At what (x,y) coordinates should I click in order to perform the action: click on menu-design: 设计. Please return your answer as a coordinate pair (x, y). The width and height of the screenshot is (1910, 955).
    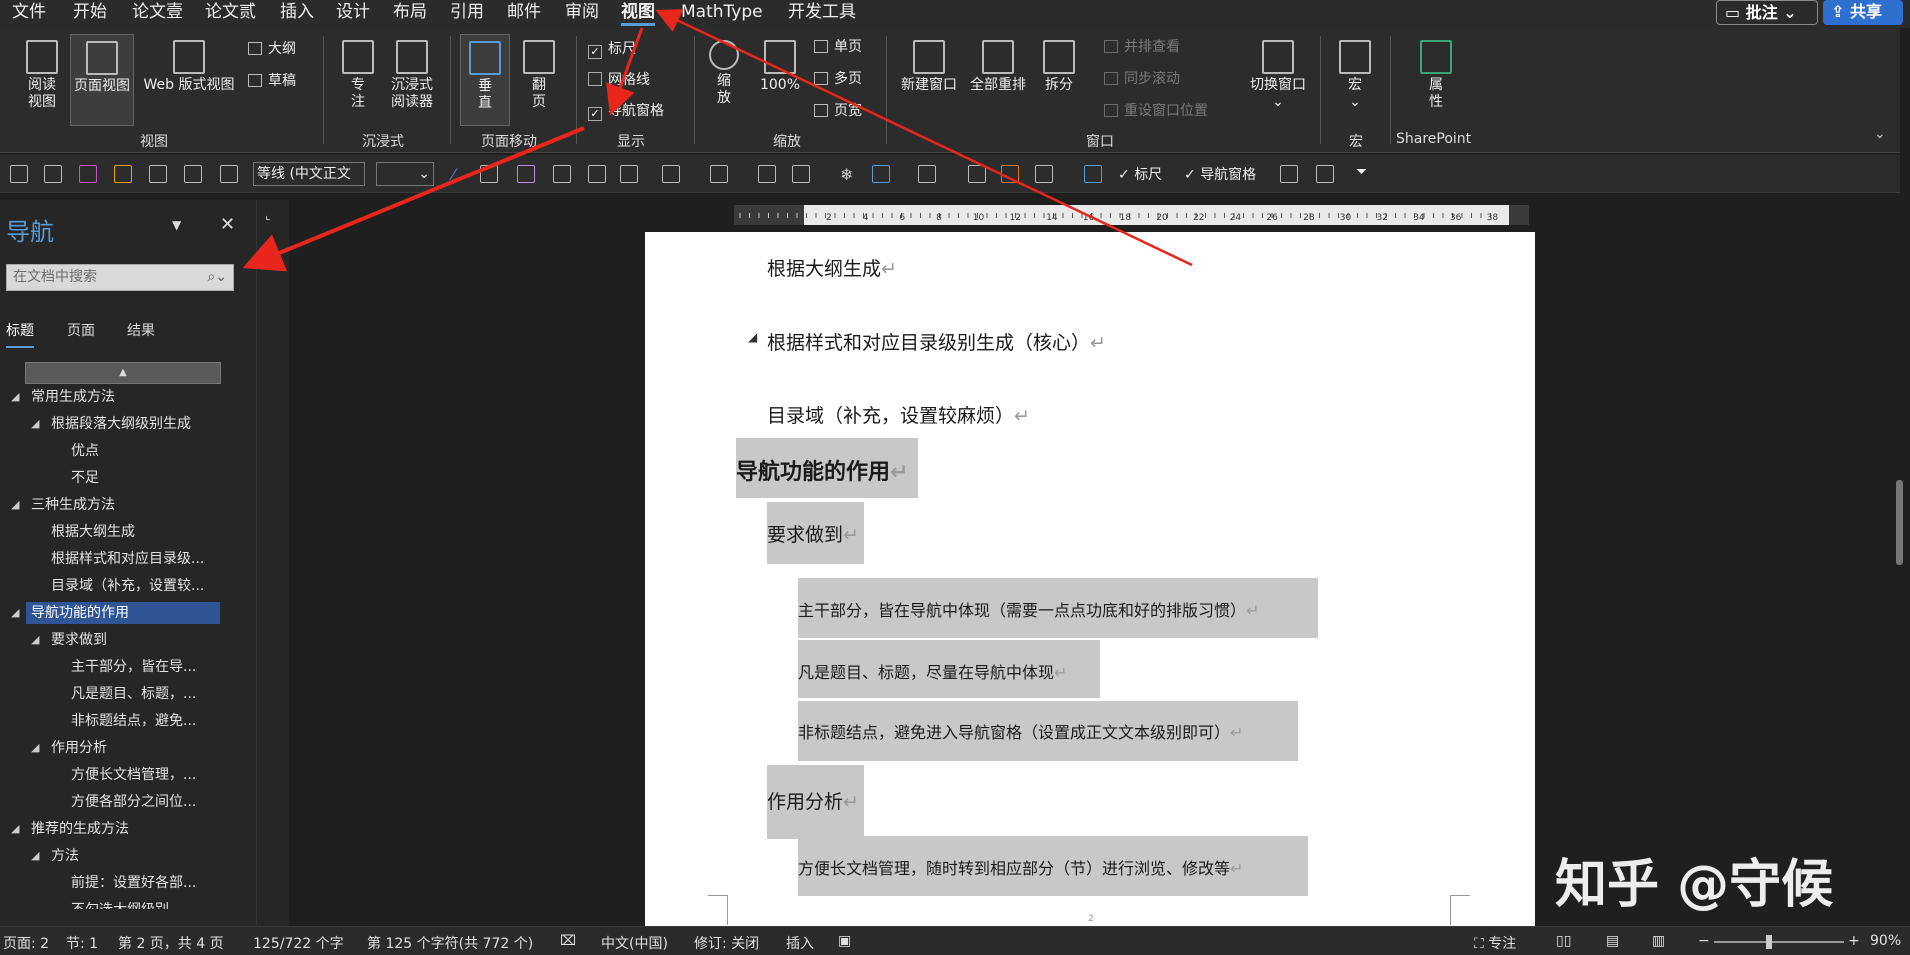
    Looking at the image, I should click on (353, 13).